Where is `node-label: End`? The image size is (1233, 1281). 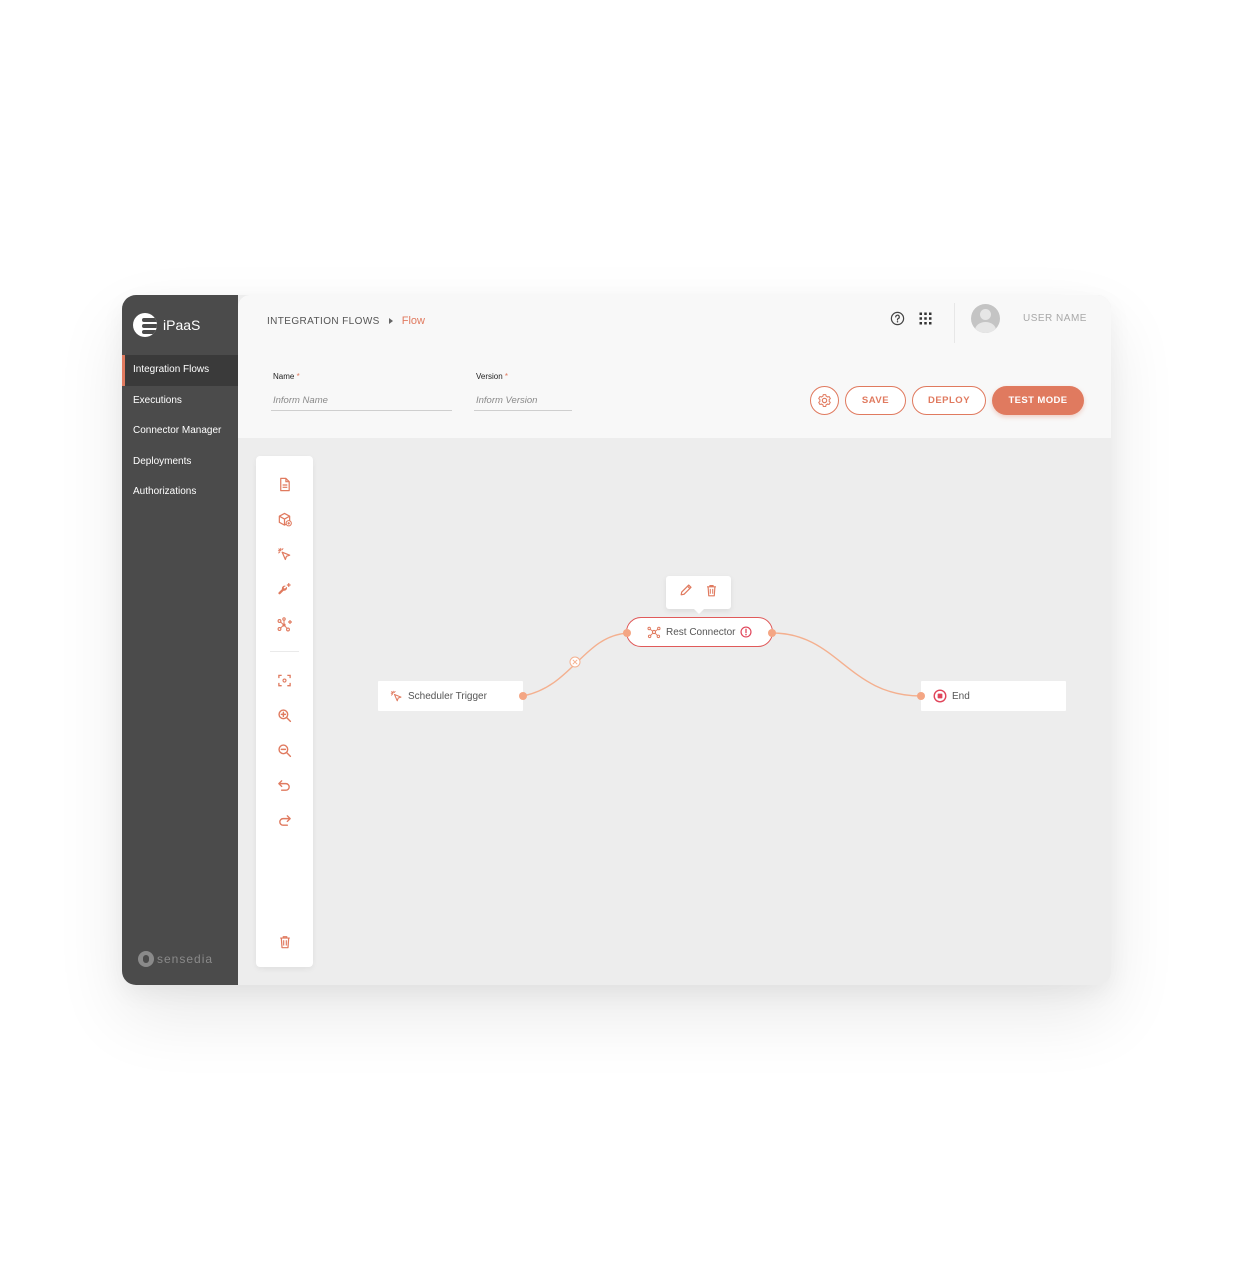 node-label: End is located at coordinates (961, 696).